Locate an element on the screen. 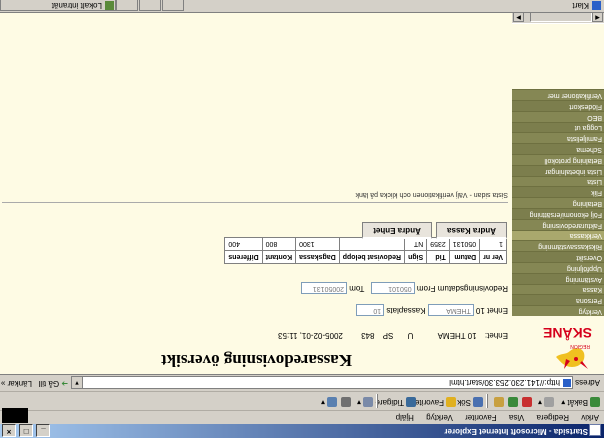 The image size is (604, 438). history-button: Tidigare is located at coordinates (395, 401).